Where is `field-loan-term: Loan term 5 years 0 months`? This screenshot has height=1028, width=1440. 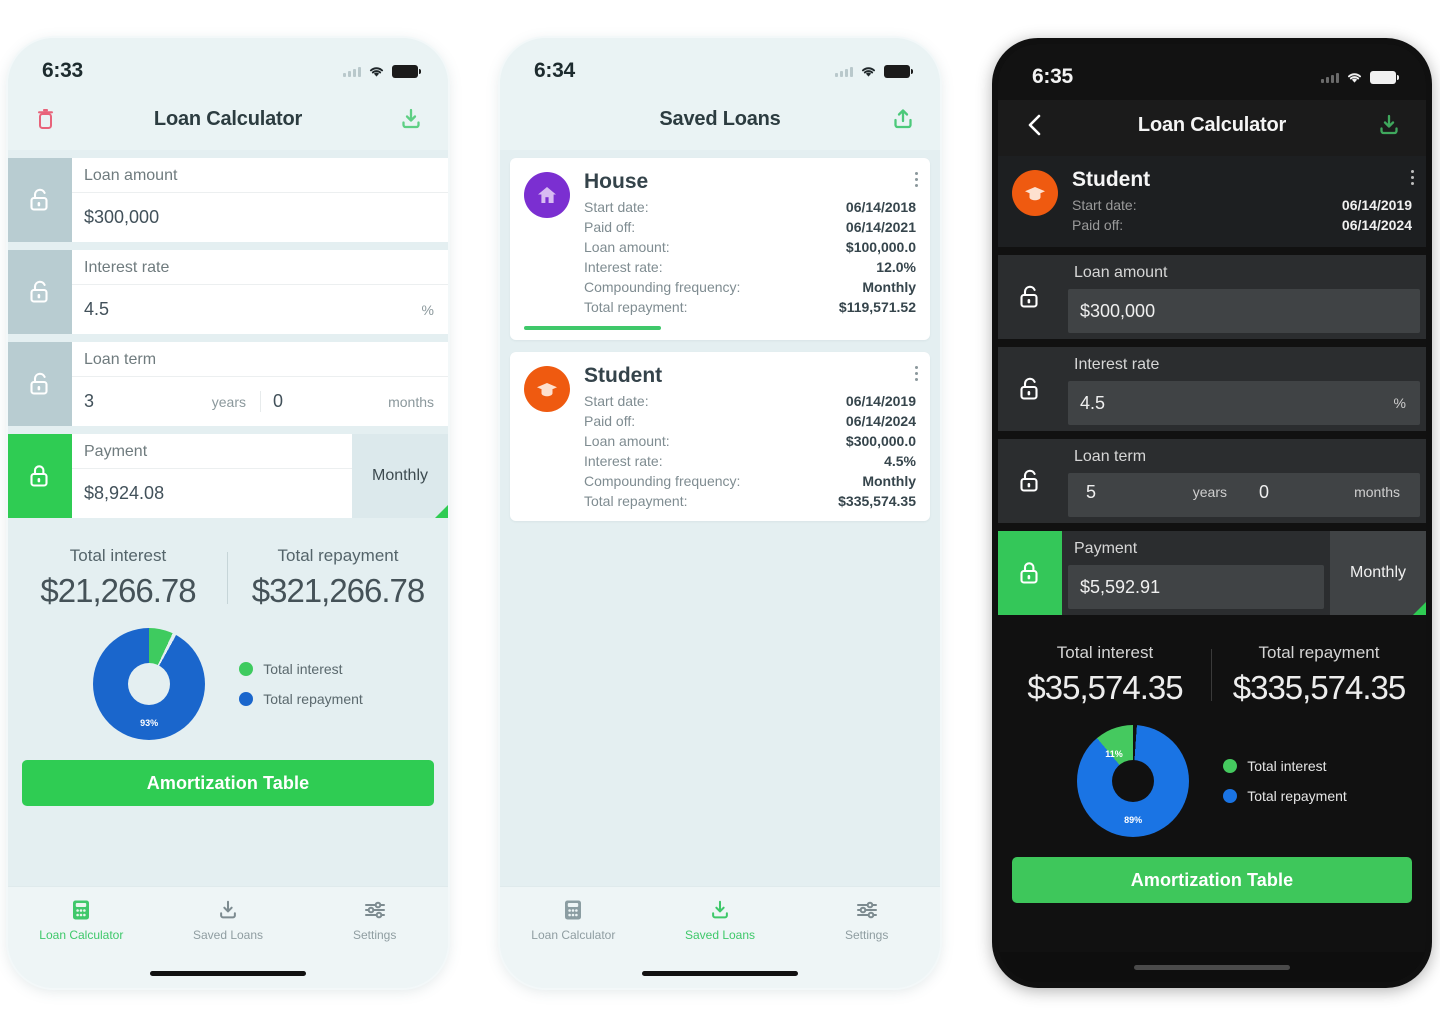 field-loan-term: Loan term 5 years 0 months is located at coordinates (1212, 481).